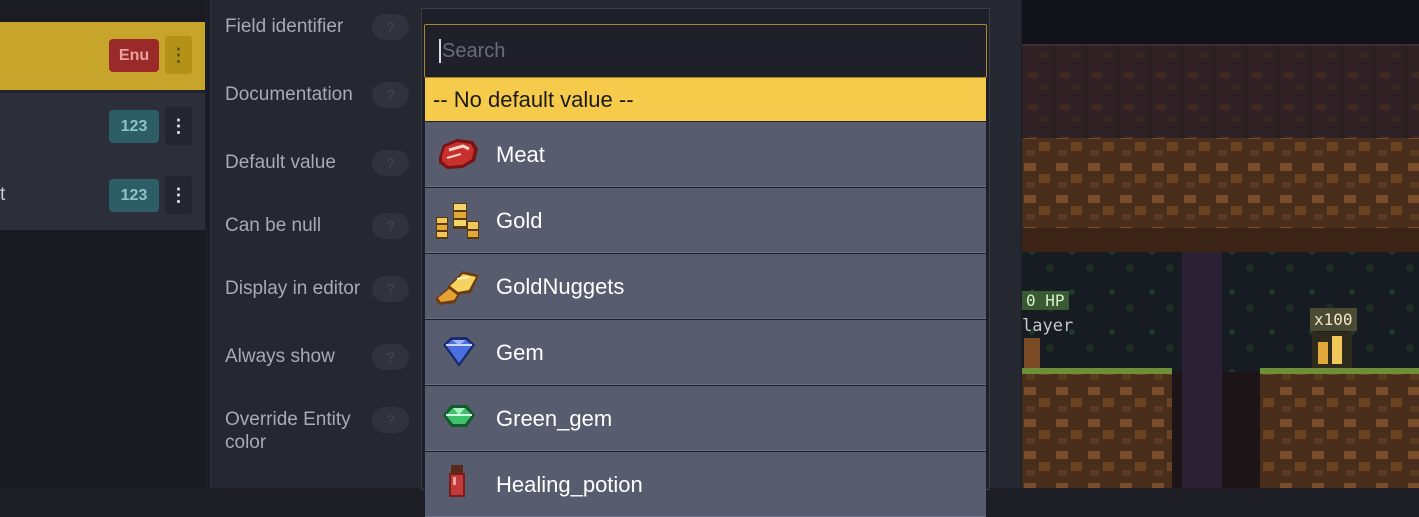 This screenshot has width=1419, height=517. Describe the element at coordinates (273, 225) in the screenshot. I see `can-be-null-label: Can be null` at that location.